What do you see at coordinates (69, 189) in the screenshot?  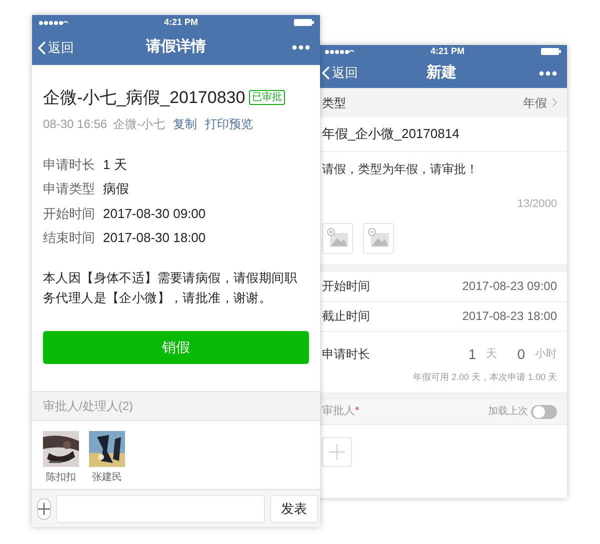 I see `field-label: 申请类型` at bounding box center [69, 189].